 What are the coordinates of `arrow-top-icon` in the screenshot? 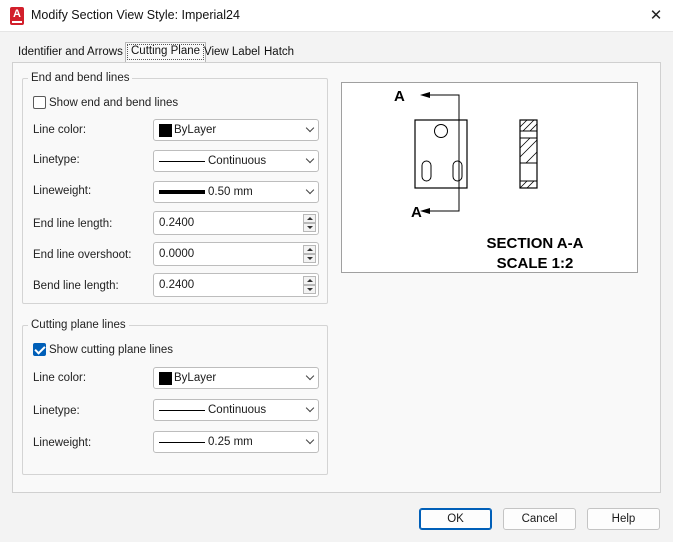 It's located at (425, 95).